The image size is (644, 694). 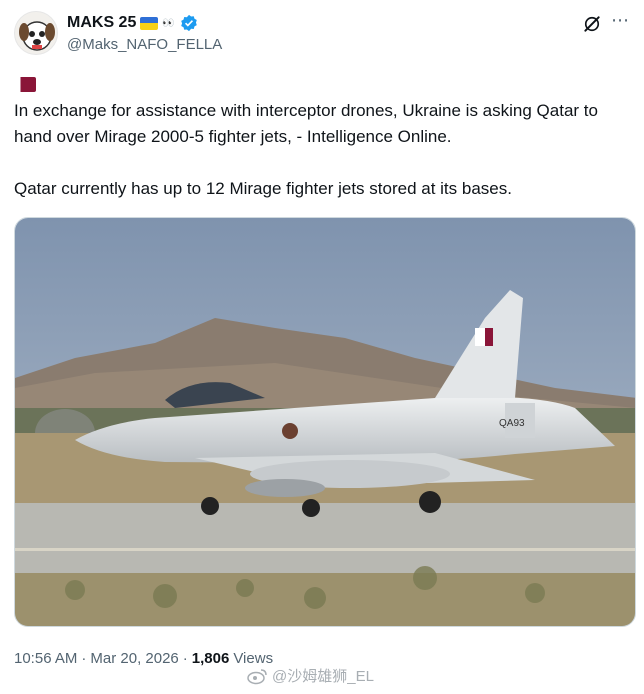 What do you see at coordinates (323, 676) in the screenshot?
I see `watermark-text: @沙姆雄狮_EL` at bounding box center [323, 676].